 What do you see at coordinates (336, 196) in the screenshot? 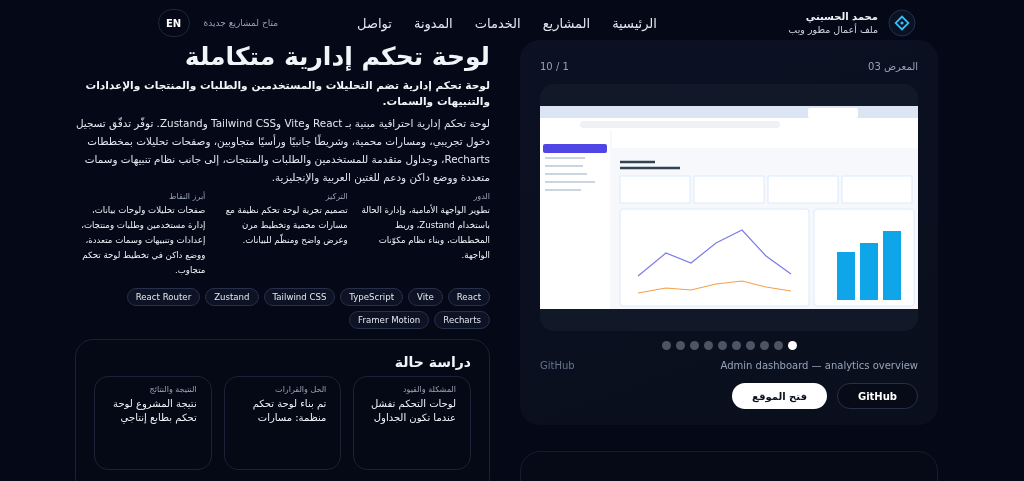
I see `fact-label: التركيز` at bounding box center [336, 196].